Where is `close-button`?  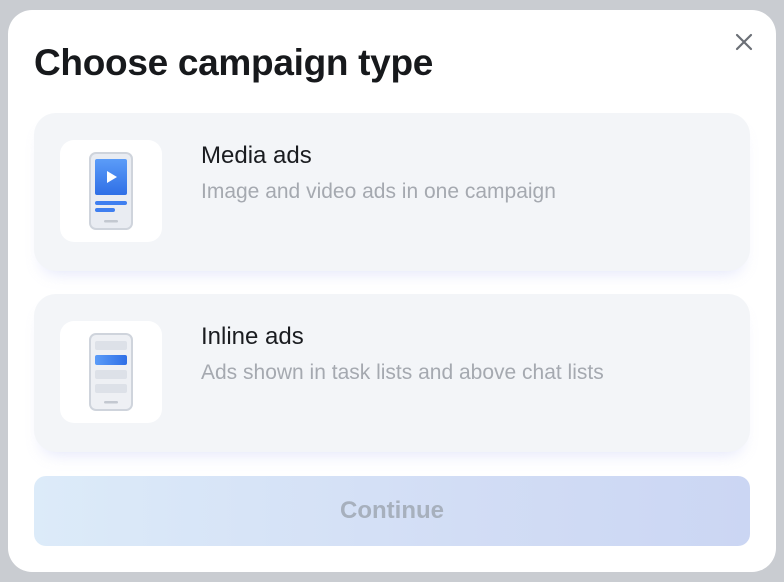
close-button is located at coordinates (744, 42).